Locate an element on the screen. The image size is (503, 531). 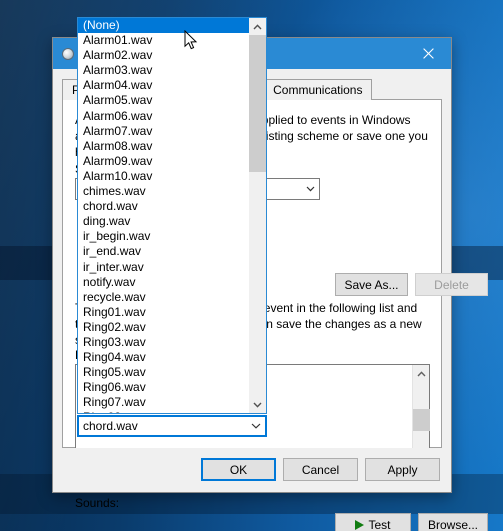
dropdown-item: Alarm10.wav is located at coordinates (163, 176).